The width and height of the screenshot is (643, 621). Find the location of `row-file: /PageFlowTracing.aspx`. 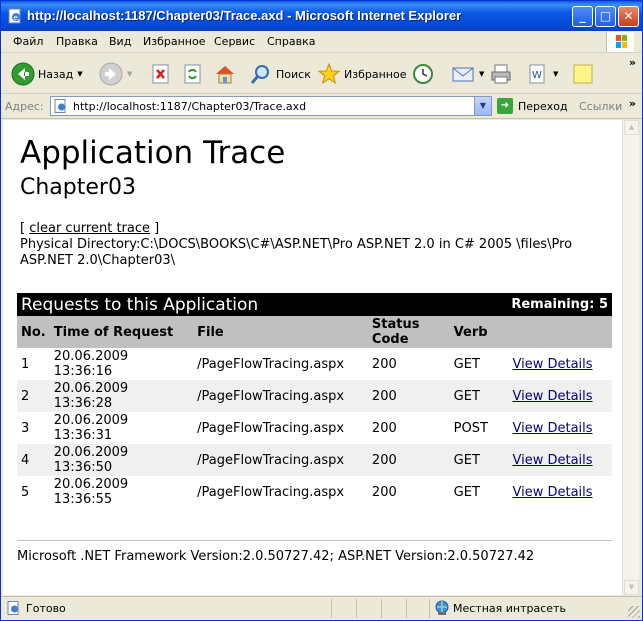

row-file: /PageFlowTracing.aspx is located at coordinates (280, 396).